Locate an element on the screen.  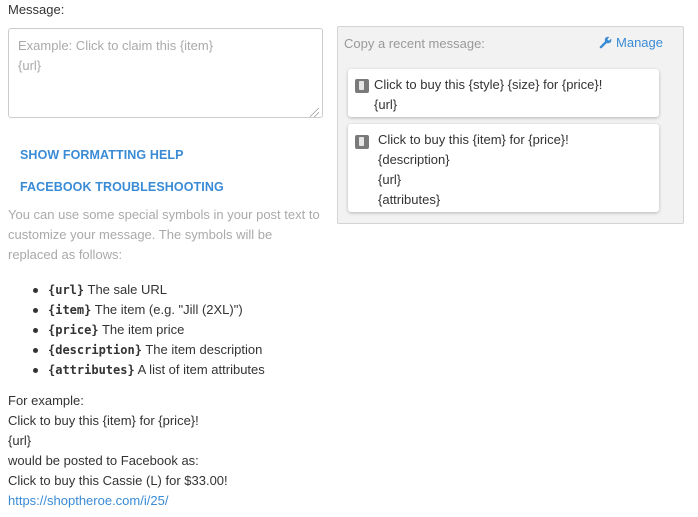
example-intro: For example: is located at coordinates (46, 400).